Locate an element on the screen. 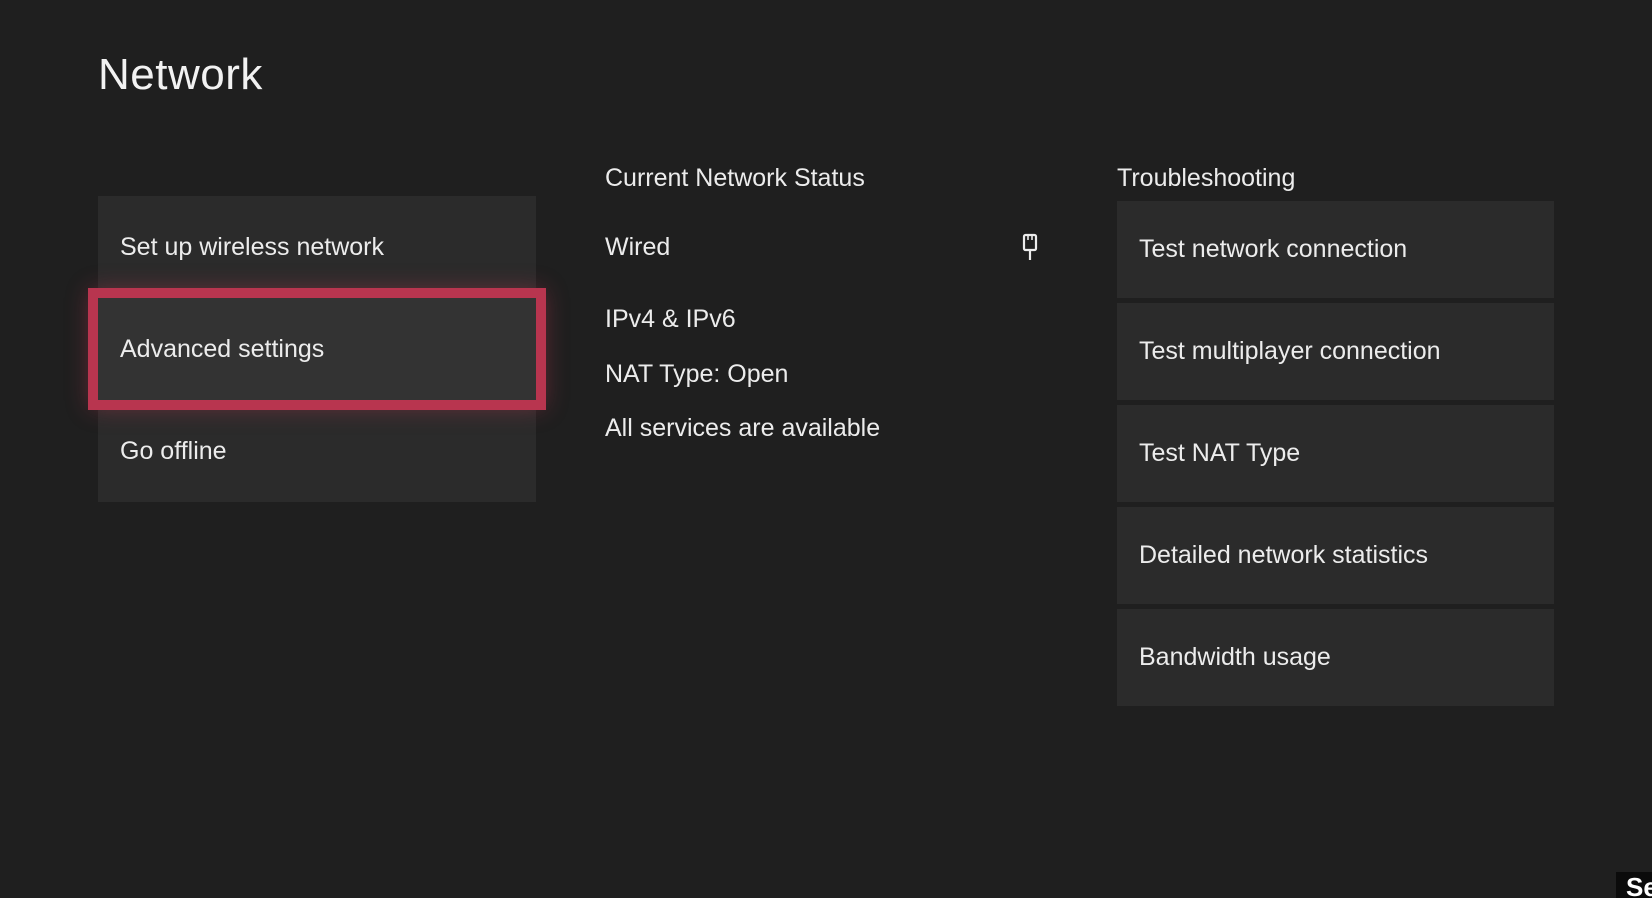 The height and width of the screenshot is (898, 1652). menu-item-label: Set up wireless network is located at coordinates (252, 246).